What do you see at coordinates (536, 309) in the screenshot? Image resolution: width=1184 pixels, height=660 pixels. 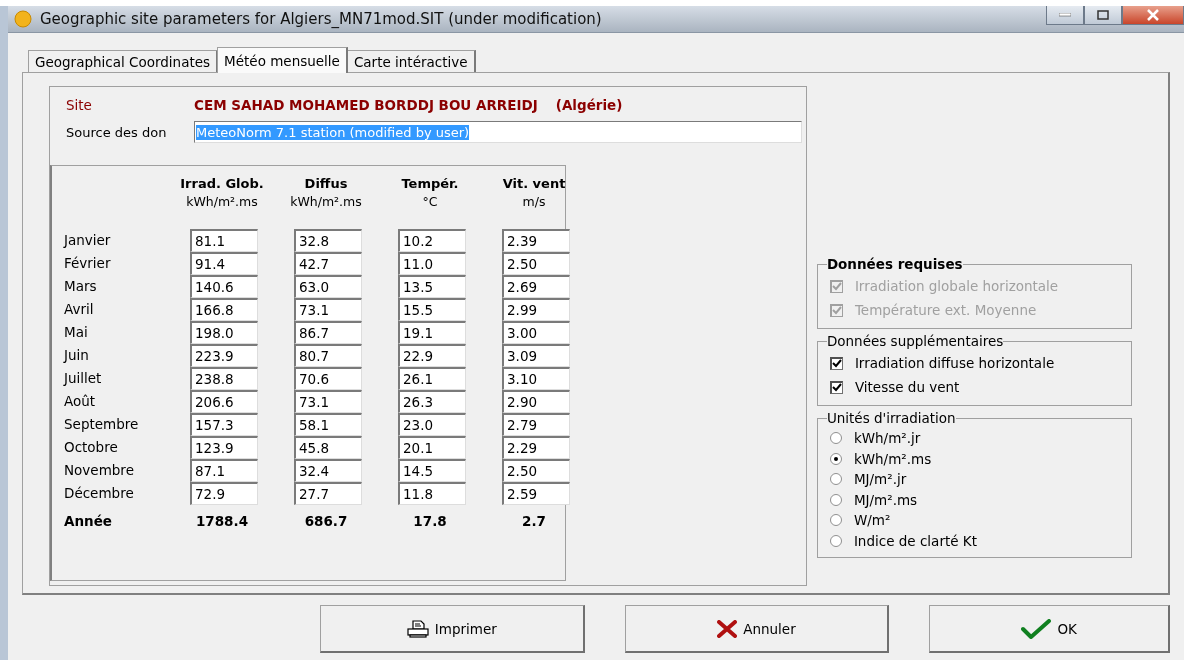 I see `value-field: 2.99` at bounding box center [536, 309].